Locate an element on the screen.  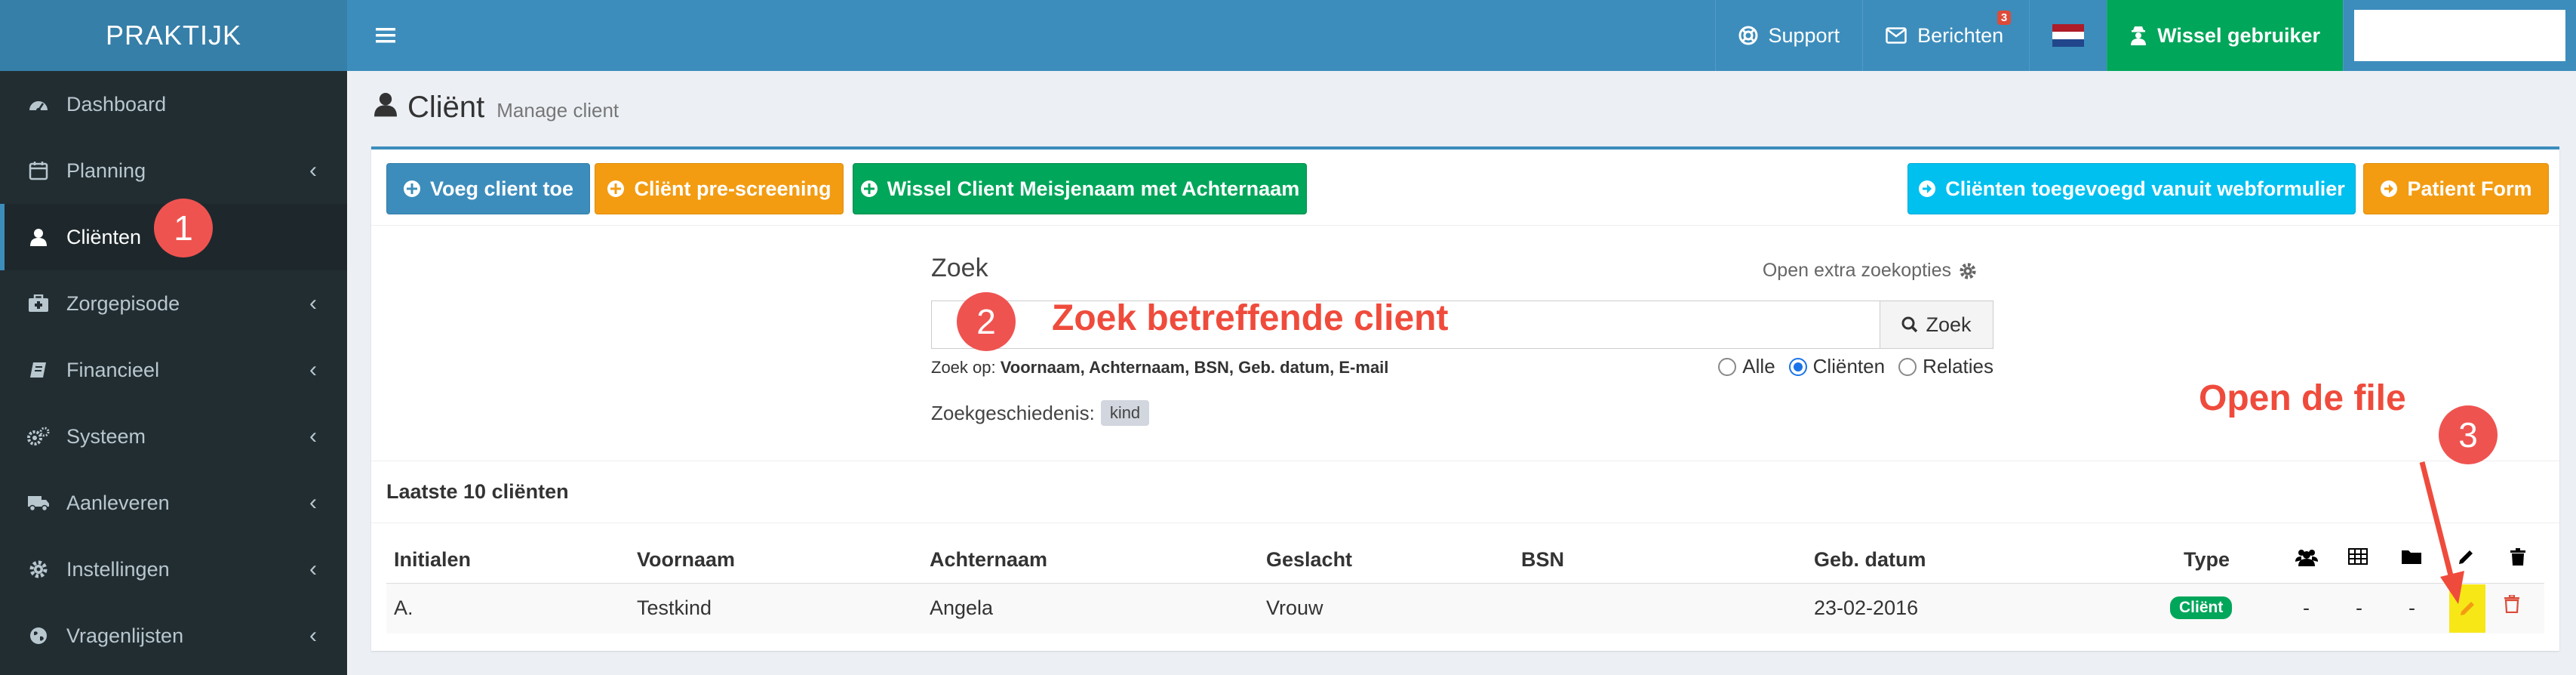
cell-achternaam: Angela is located at coordinates (962, 607).